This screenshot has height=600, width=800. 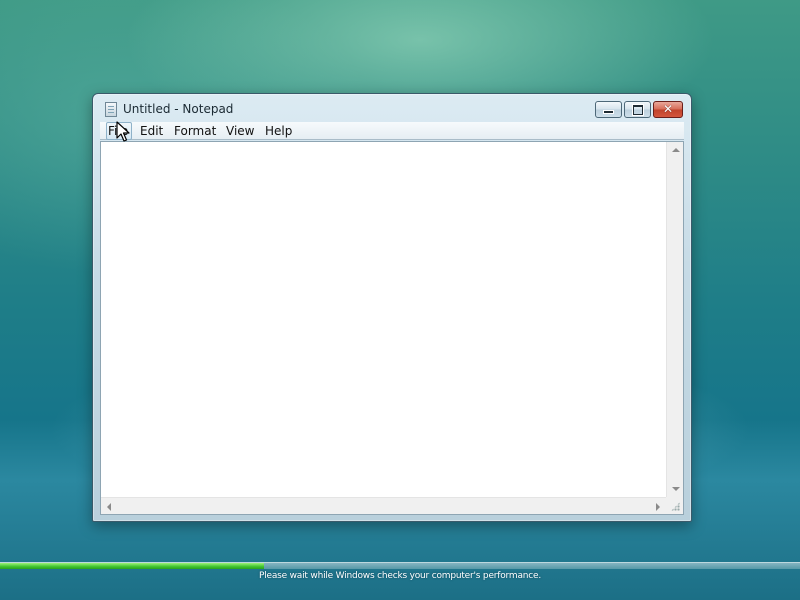 What do you see at coordinates (676, 489) in the screenshot?
I see `scroll-down-icon` at bounding box center [676, 489].